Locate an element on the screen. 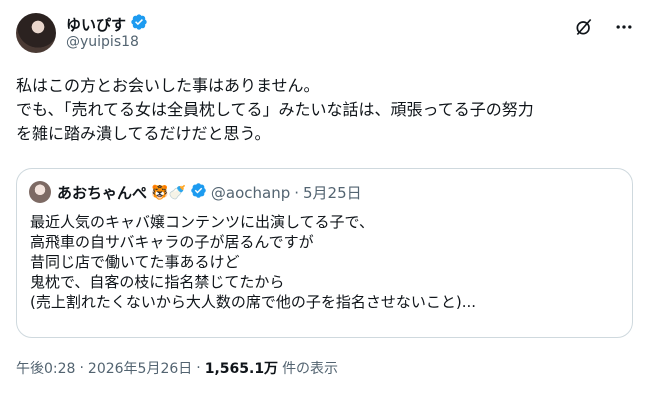  quote-line: 鬼枕で、自客の枝に指名禁じてたから is located at coordinates (157, 282).